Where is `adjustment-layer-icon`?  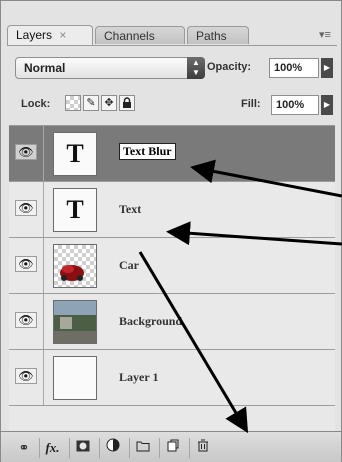 adjustment-layer-icon is located at coordinates (112, 448).